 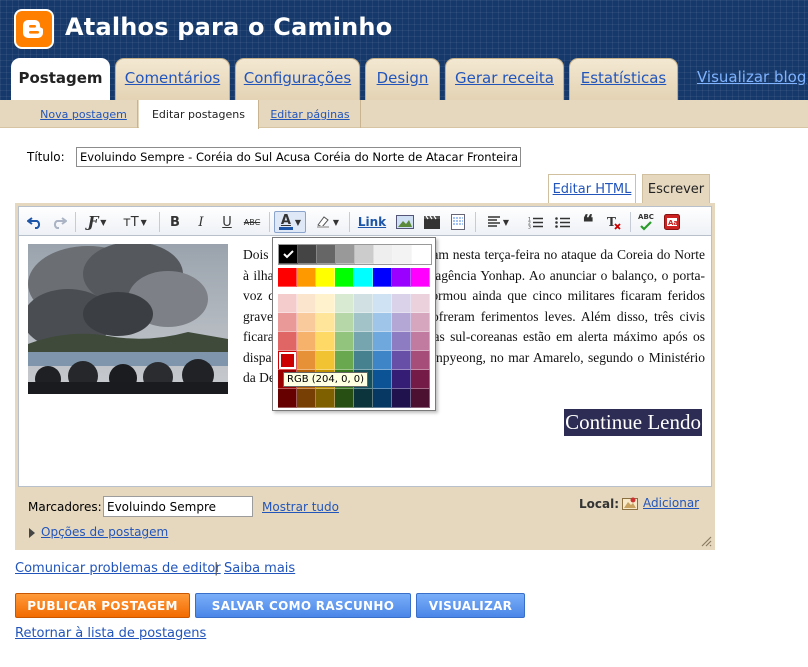 I want to click on return-to-posts-link: Retornar à lista de postagens, so click(x=110, y=633).